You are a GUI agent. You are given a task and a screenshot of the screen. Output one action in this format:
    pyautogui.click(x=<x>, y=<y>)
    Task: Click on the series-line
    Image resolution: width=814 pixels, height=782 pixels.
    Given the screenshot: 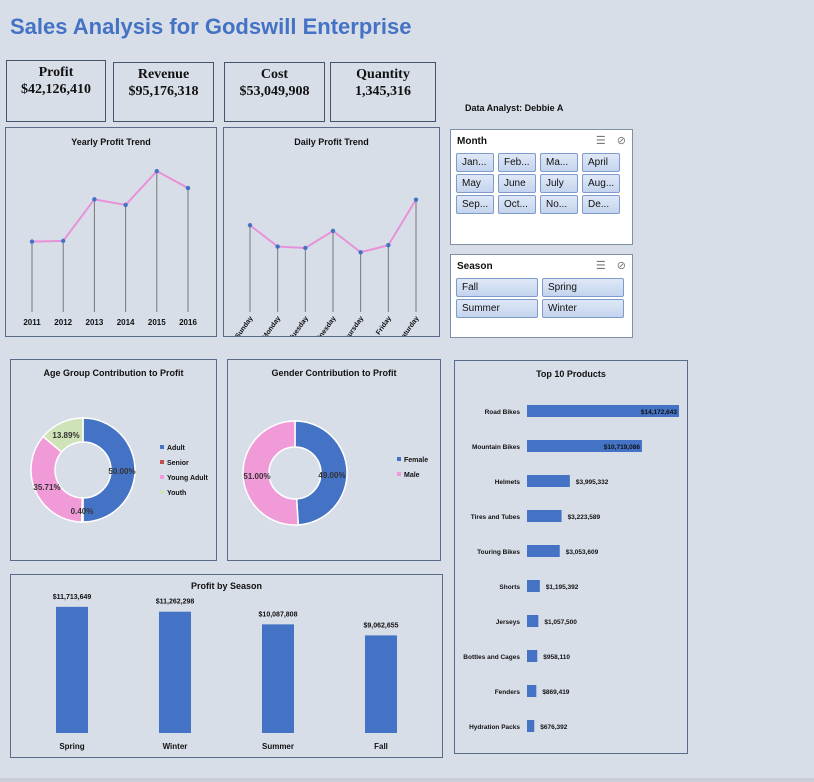 What is the action you would take?
    pyautogui.click(x=110, y=206)
    